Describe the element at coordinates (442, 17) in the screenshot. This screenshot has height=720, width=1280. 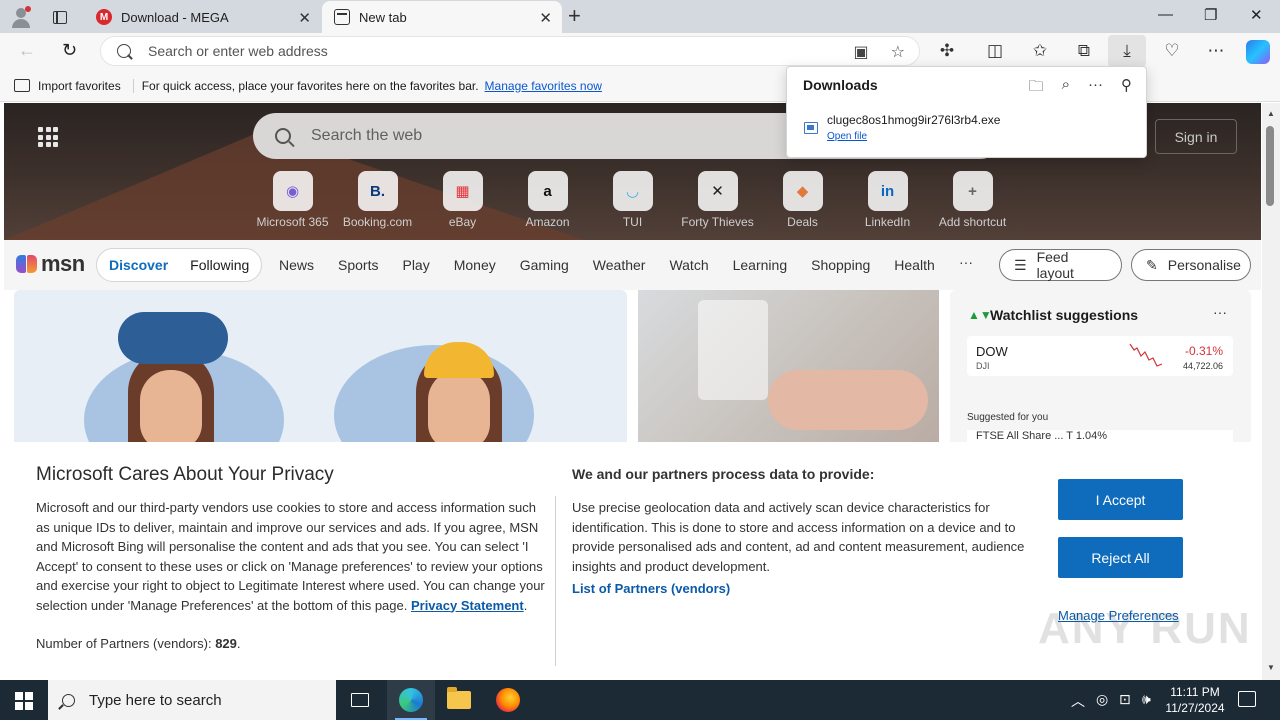
I see `tab-new-tab: New tab ✕` at that location.